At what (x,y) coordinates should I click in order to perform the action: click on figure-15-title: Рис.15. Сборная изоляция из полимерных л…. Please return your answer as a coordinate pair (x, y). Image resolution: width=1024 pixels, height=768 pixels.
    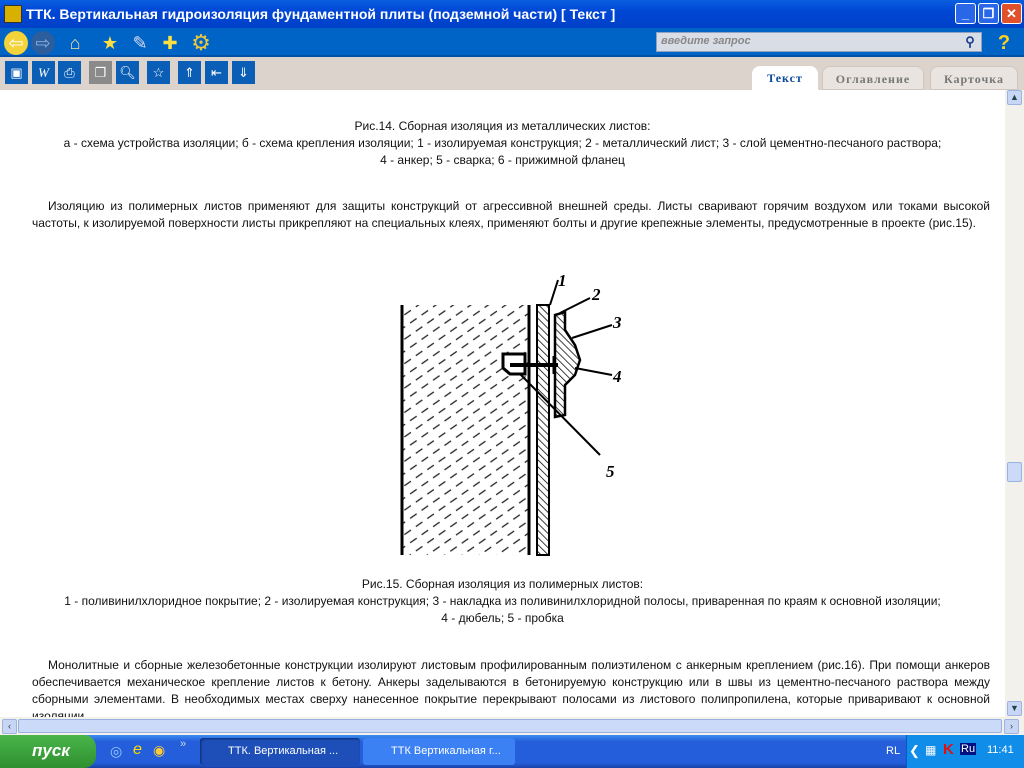
    Looking at the image, I should click on (502, 584).